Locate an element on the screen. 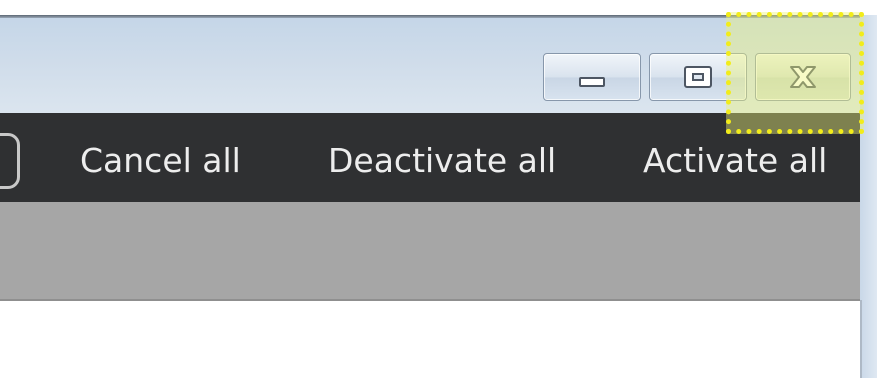  close-icon is located at coordinates (803, 77).